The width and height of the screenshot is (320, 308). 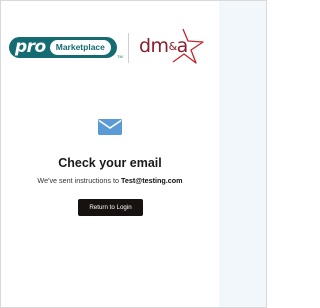 I want to click on email-address: Test@testing.com, so click(x=151, y=180).